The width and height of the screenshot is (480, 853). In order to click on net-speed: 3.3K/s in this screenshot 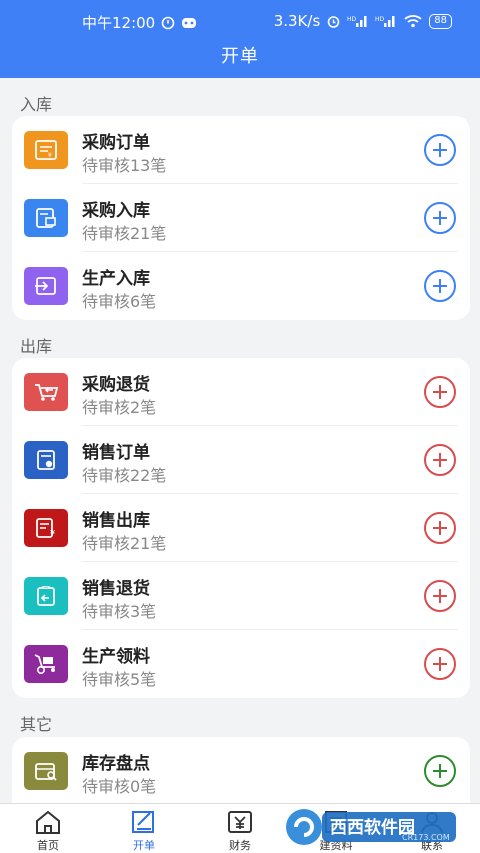, I will do `click(297, 21)`.